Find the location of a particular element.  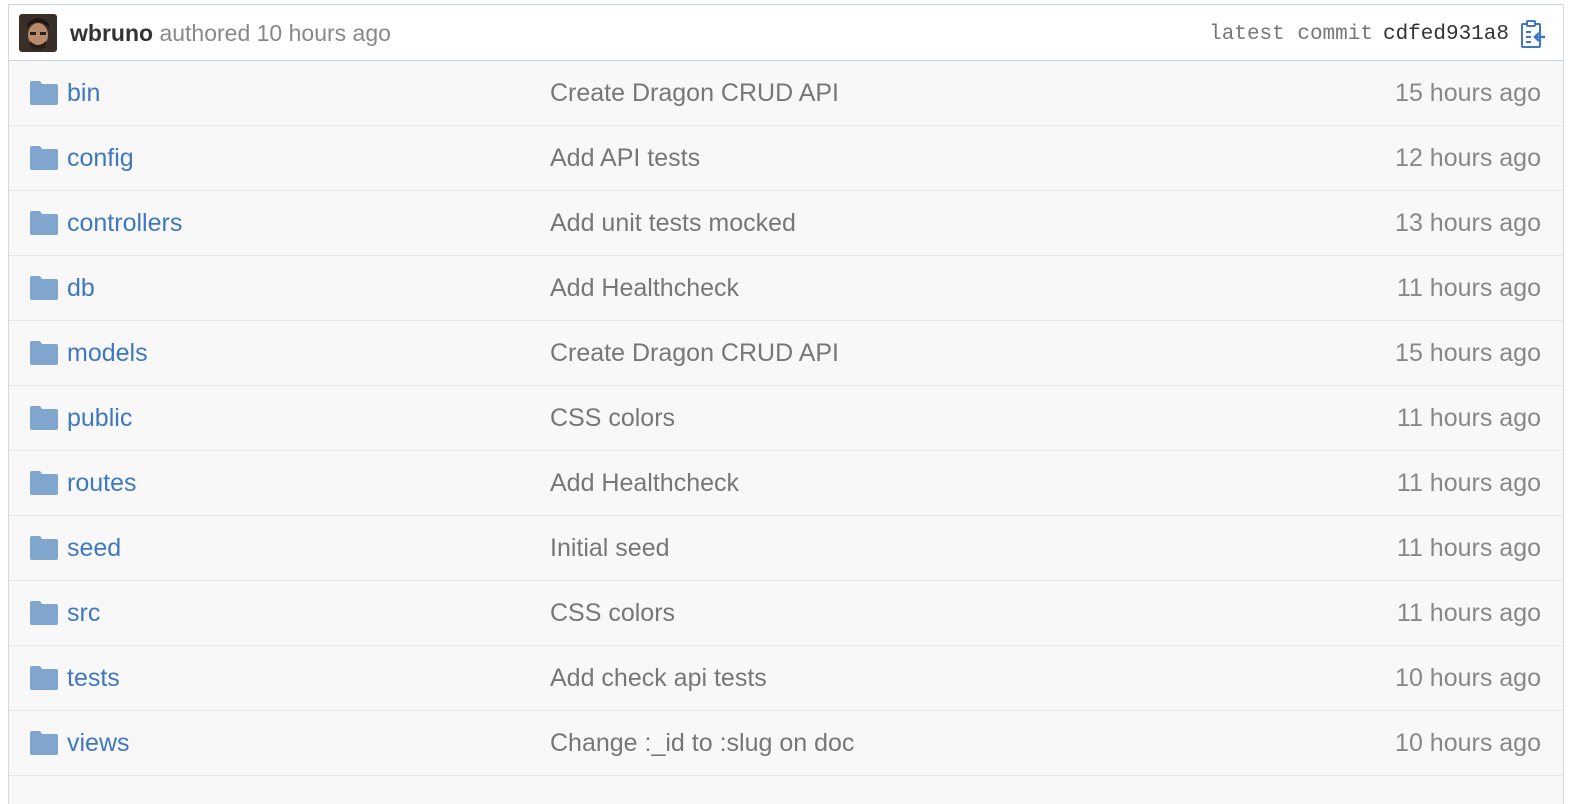

file-row-db: db Add Healthcheck 11 hours ago is located at coordinates (786, 288).